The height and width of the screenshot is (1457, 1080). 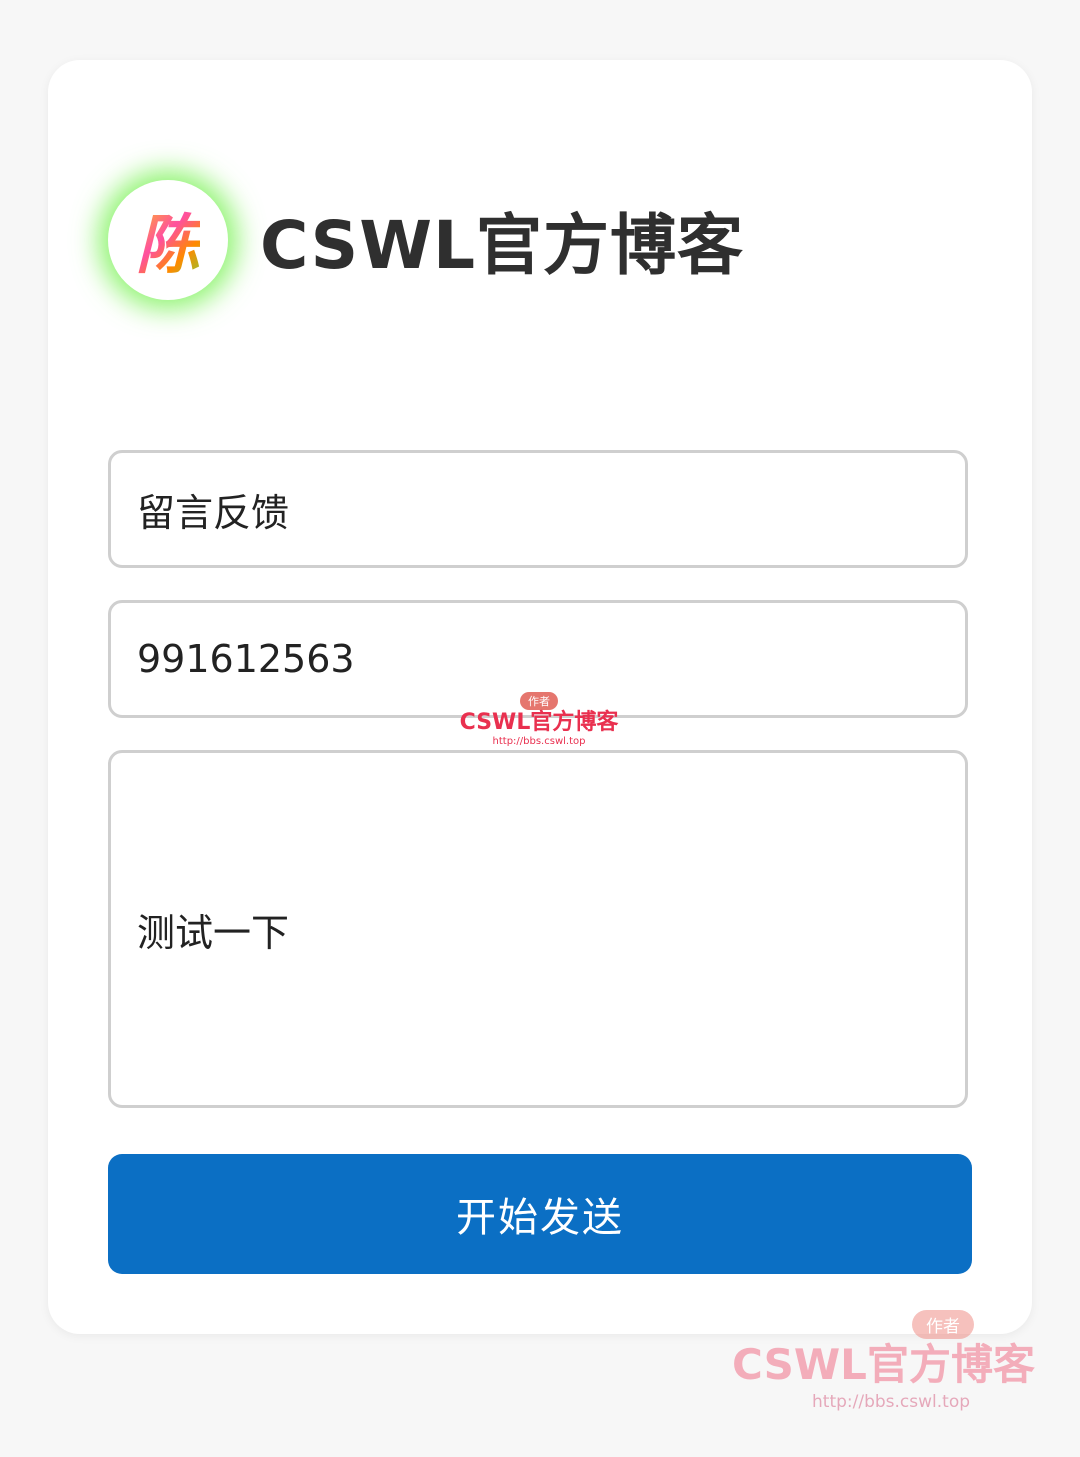 I want to click on avatar-logo-glyph: 陈, so click(x=168, y=240).